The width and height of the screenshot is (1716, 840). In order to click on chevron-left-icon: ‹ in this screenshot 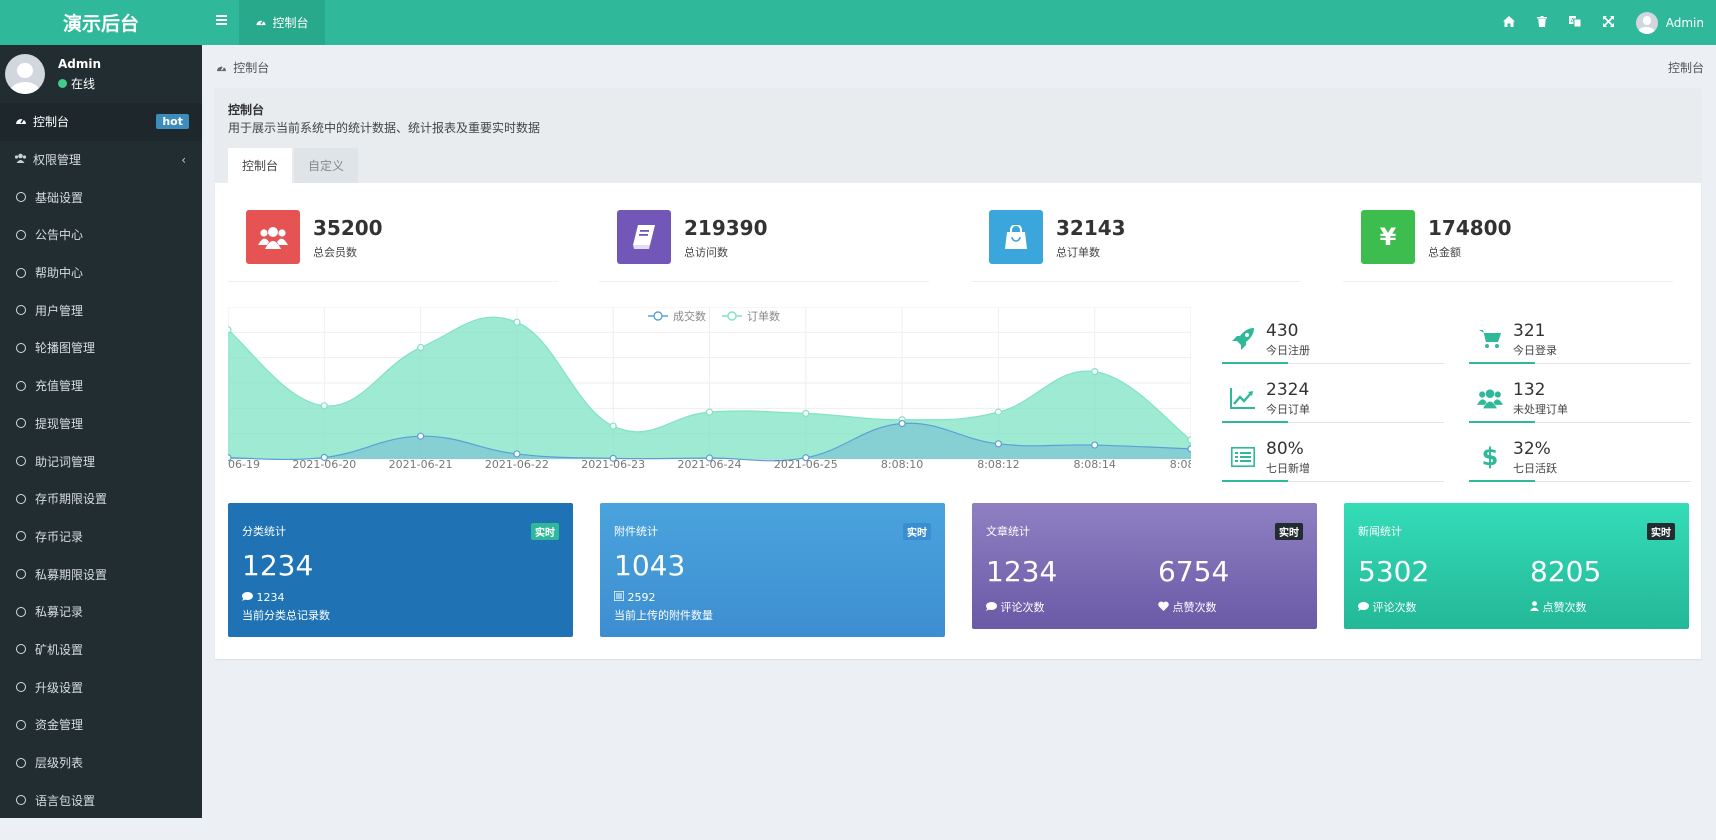, I will do `click(183, 159)`.